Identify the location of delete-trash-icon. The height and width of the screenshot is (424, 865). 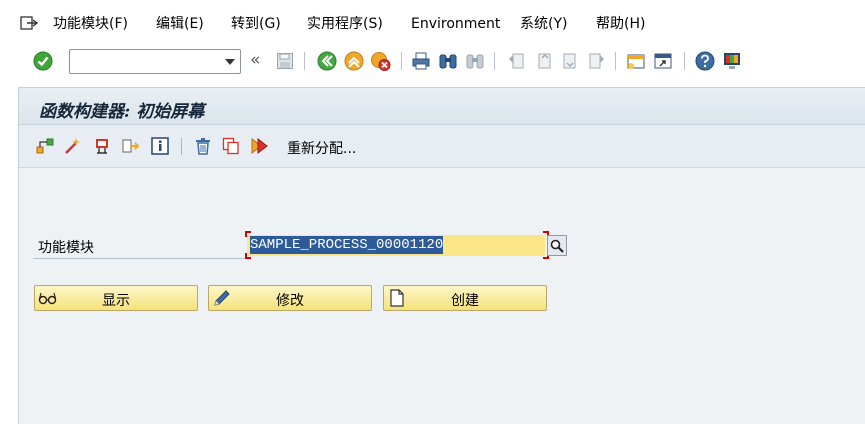
(203, 146).